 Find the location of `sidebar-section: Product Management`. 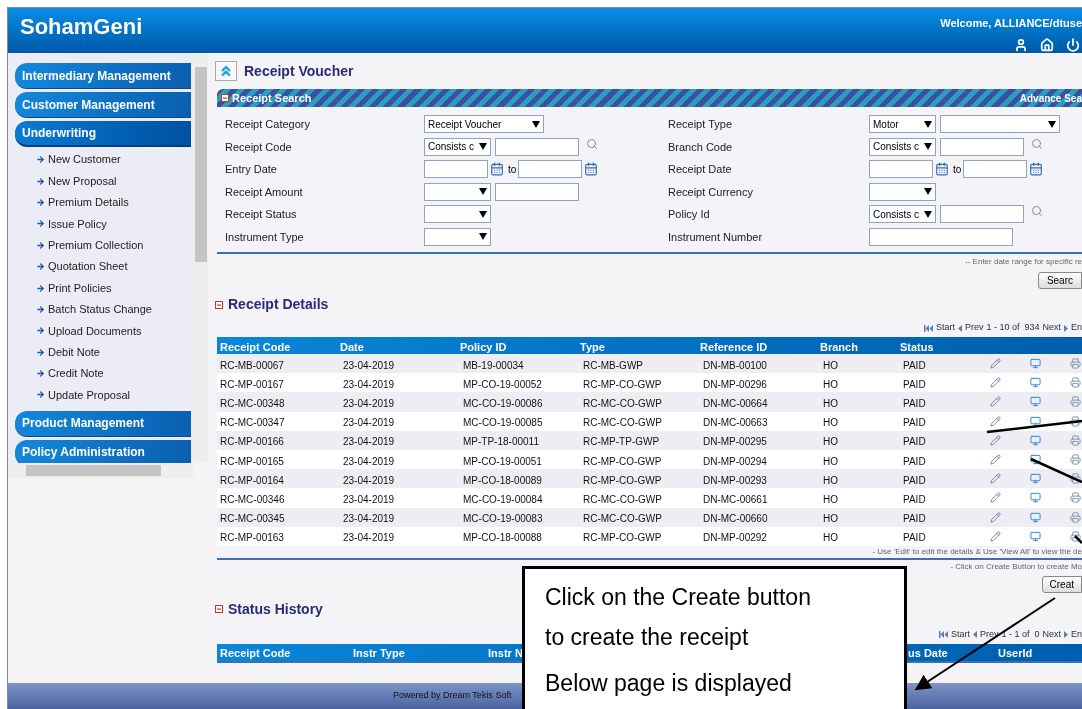

sidebar-section: Product Management is located at coordinates (103, 423).